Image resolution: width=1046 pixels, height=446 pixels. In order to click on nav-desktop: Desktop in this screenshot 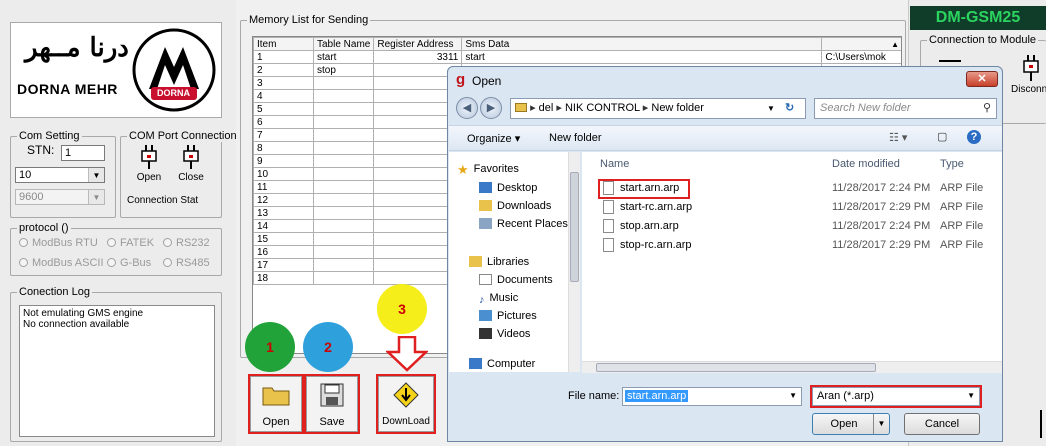, I will do `click(508, 188)`.